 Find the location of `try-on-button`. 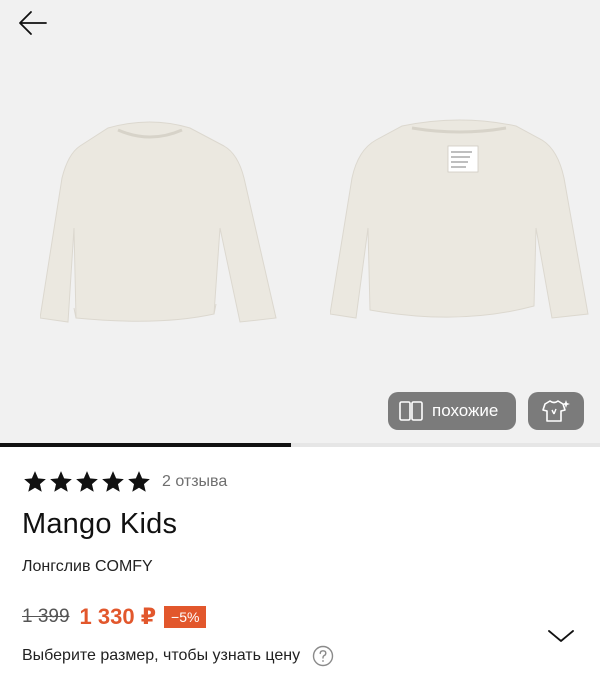

try-on-button is located at coordinates (556, 411).